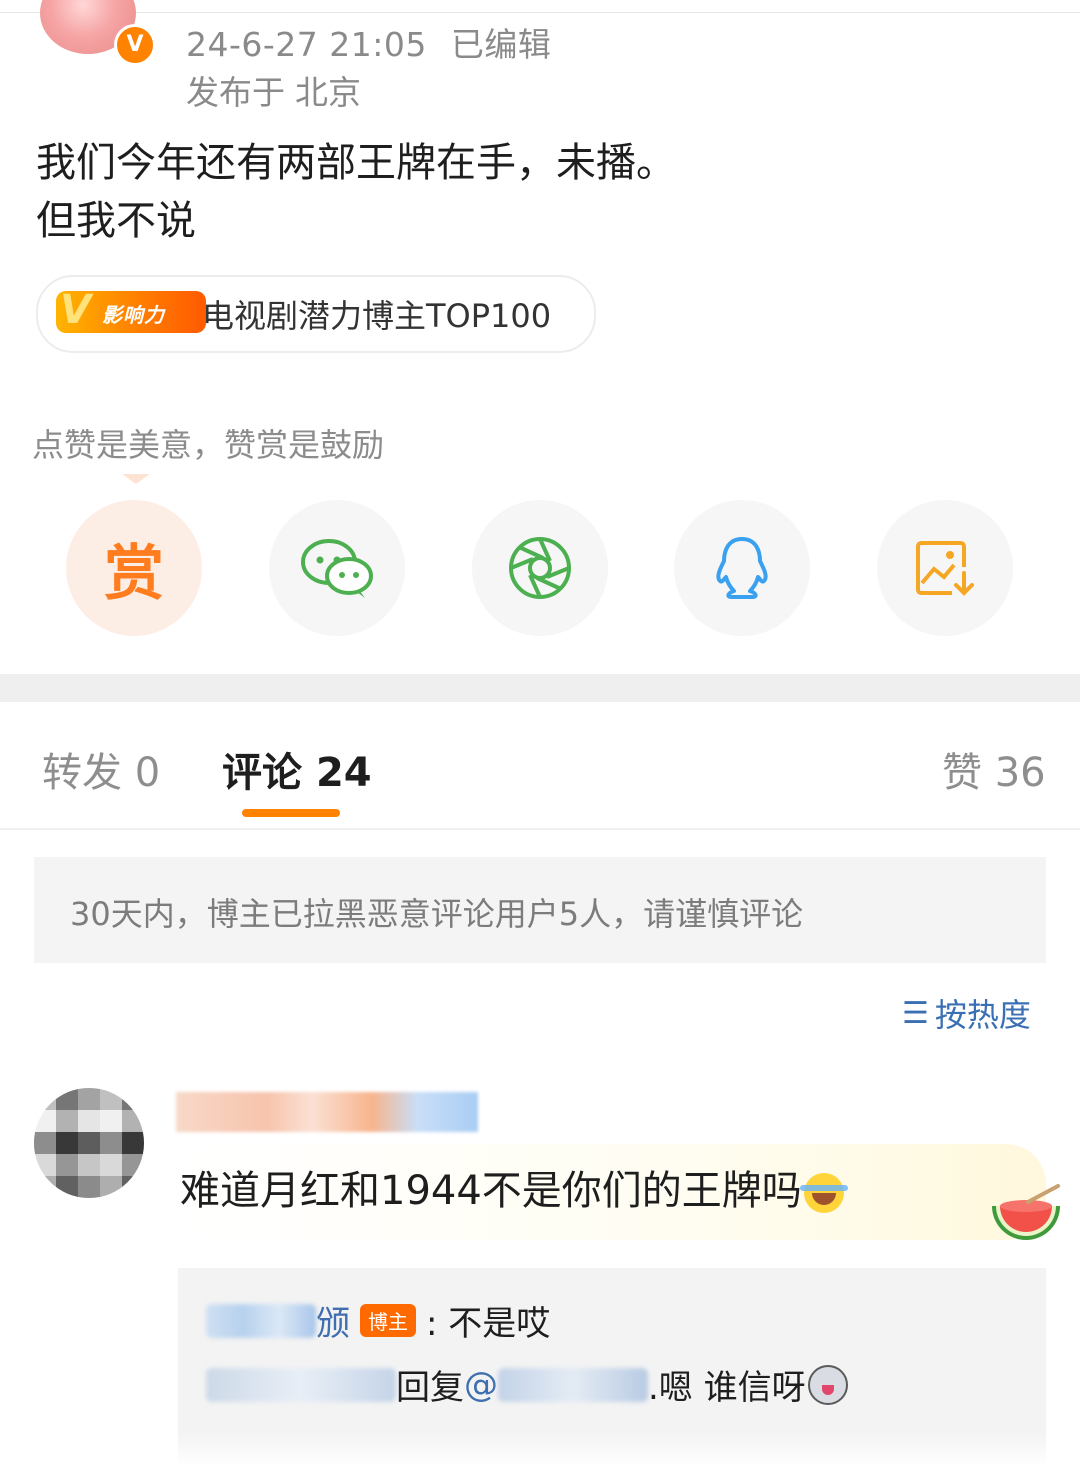 Image resolution: width=1080 pixels, height=1465 pixels. What do you see at coordinates (481, 1385) in the screenshot?
I see `mention-prefix: @` at bounding box center [481, 1385].